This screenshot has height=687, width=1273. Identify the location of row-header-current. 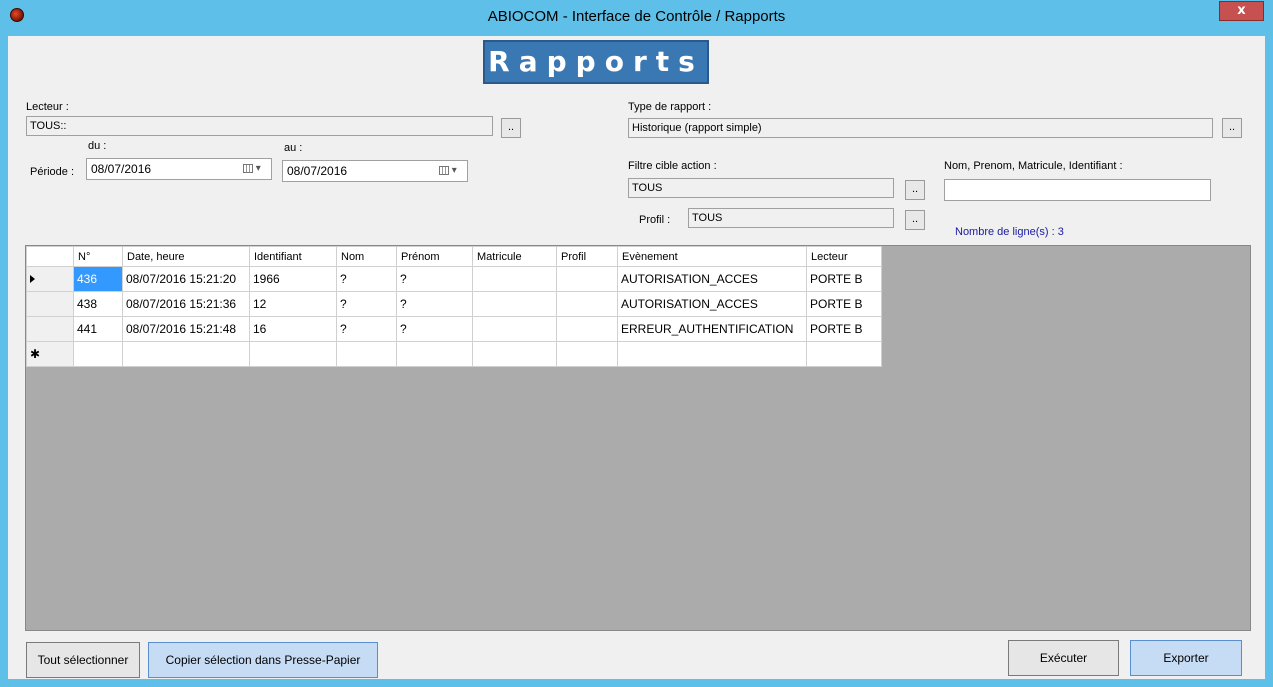
(50, 279).